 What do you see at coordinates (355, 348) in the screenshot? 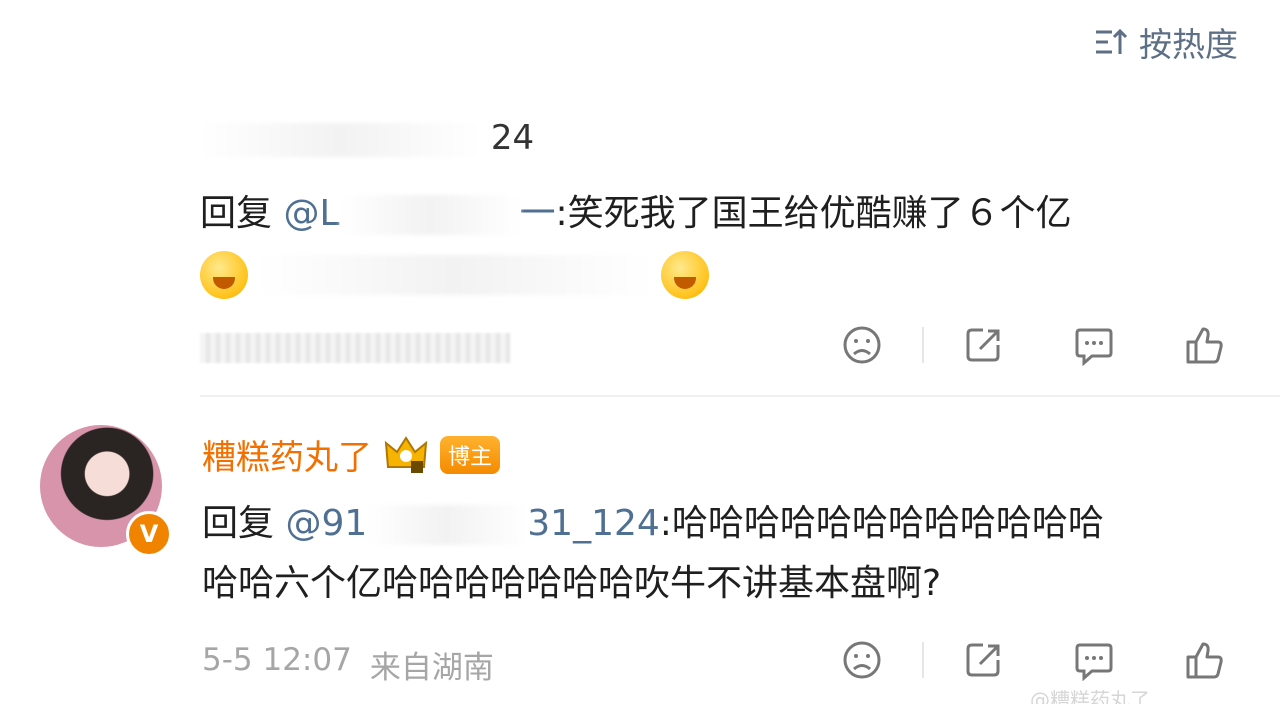
I see `comment1-meta-blurred` at bounding box center [355, 348].